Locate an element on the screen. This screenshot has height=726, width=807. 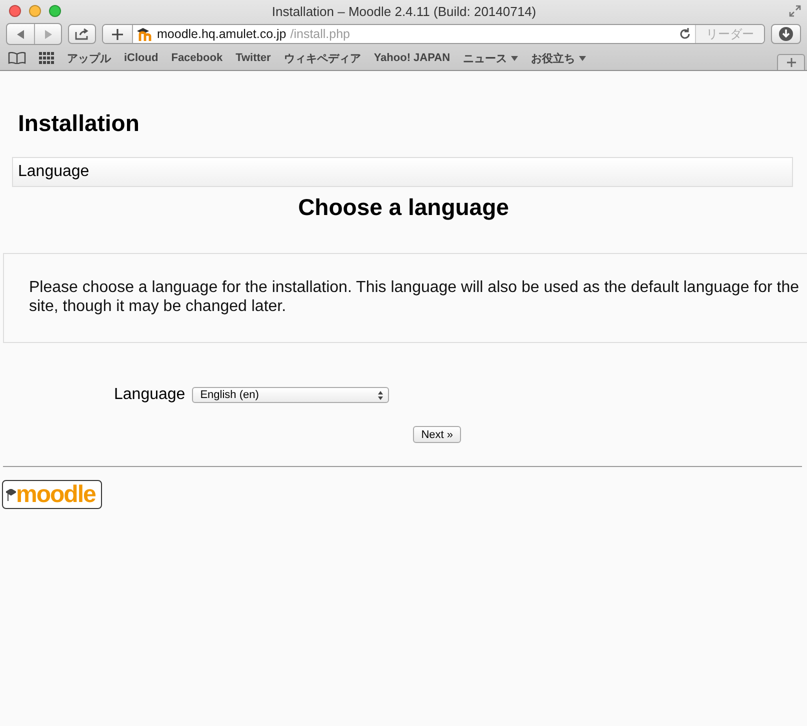
language-select: English (en) is located at coordinates (291, 395).